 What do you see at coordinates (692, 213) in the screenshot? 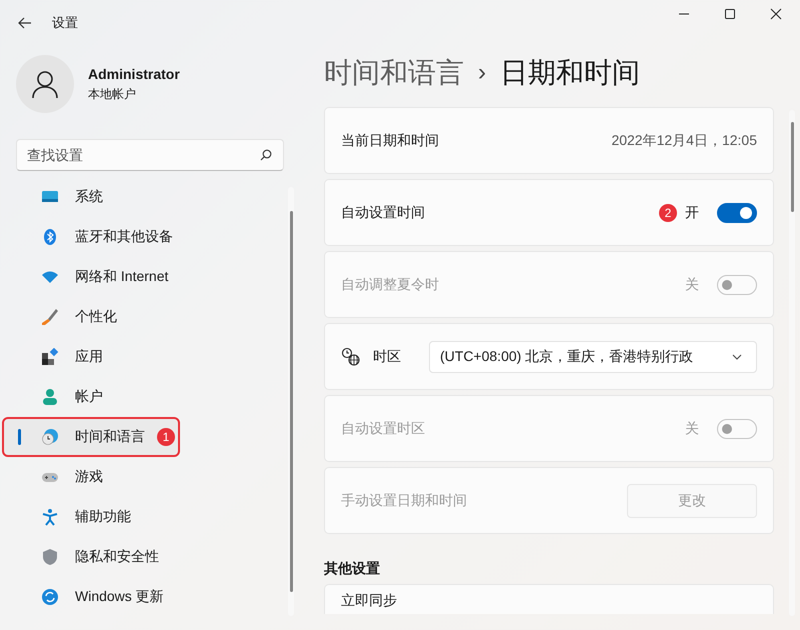
I see `toggle-state-label: 开` at bounding box center [692, 213].